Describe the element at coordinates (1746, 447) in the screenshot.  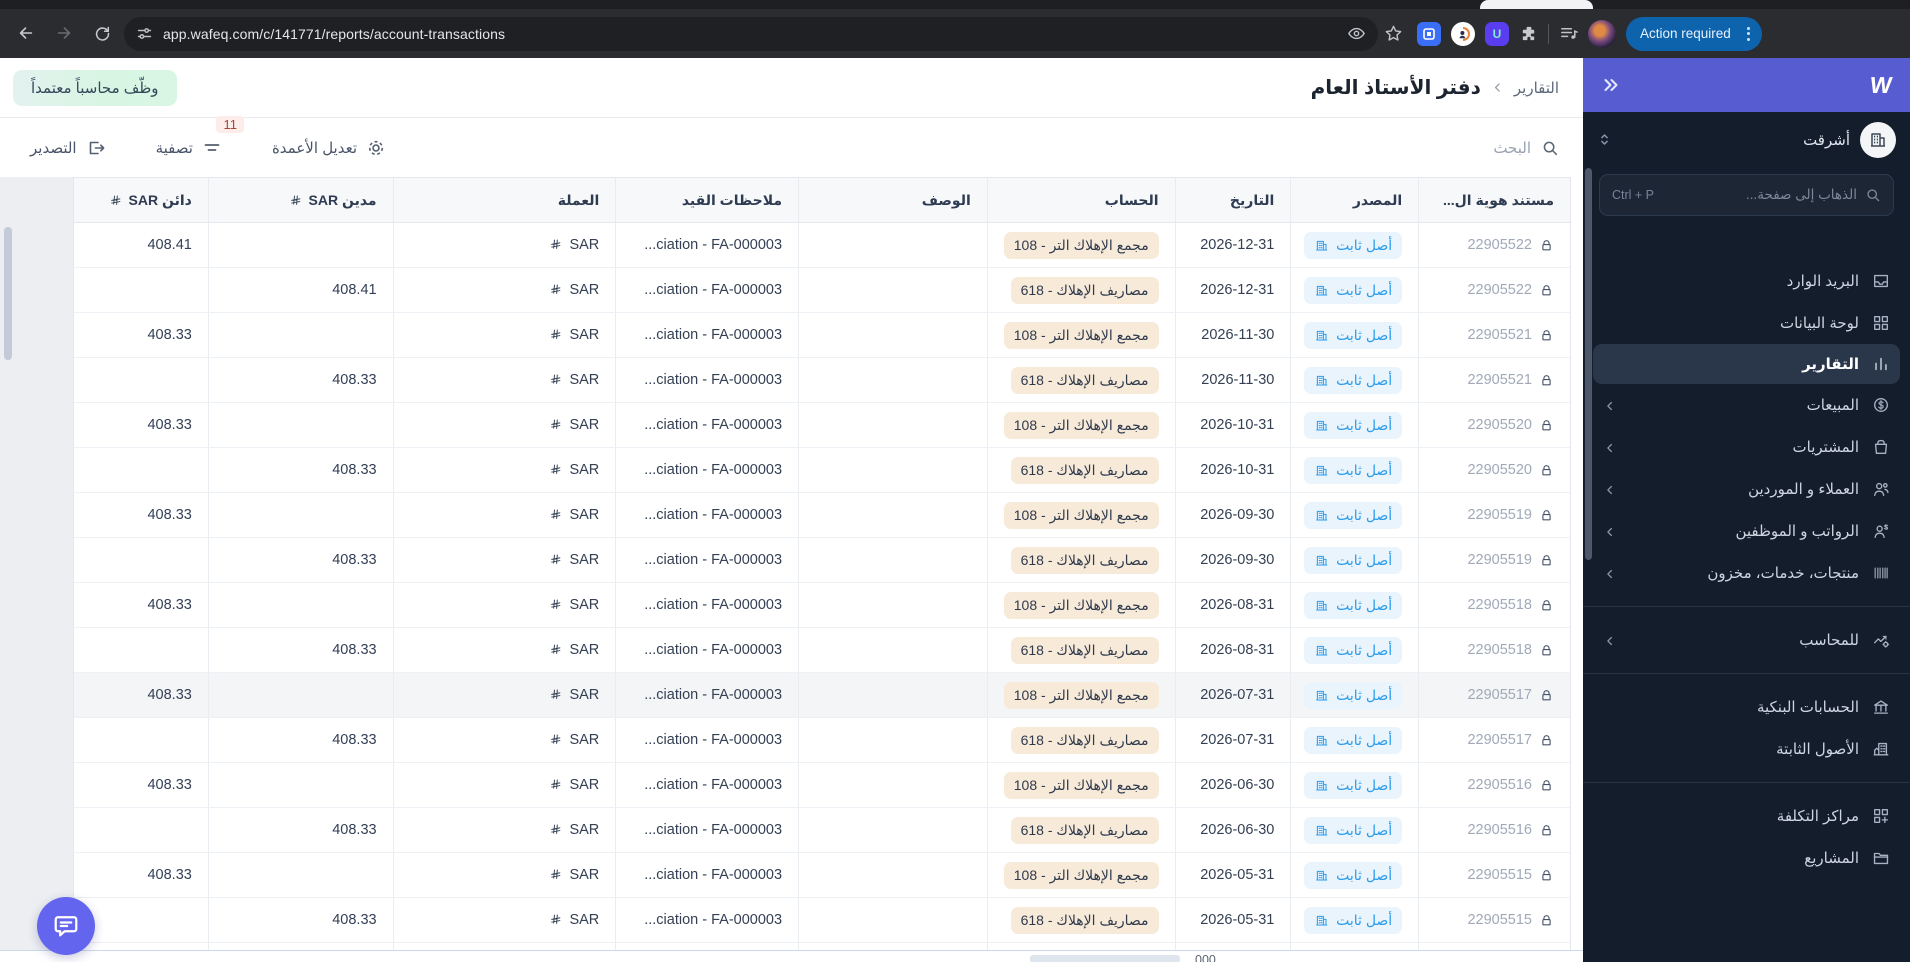
I see `sidebar-item-purchases: المشتريات` at that location.